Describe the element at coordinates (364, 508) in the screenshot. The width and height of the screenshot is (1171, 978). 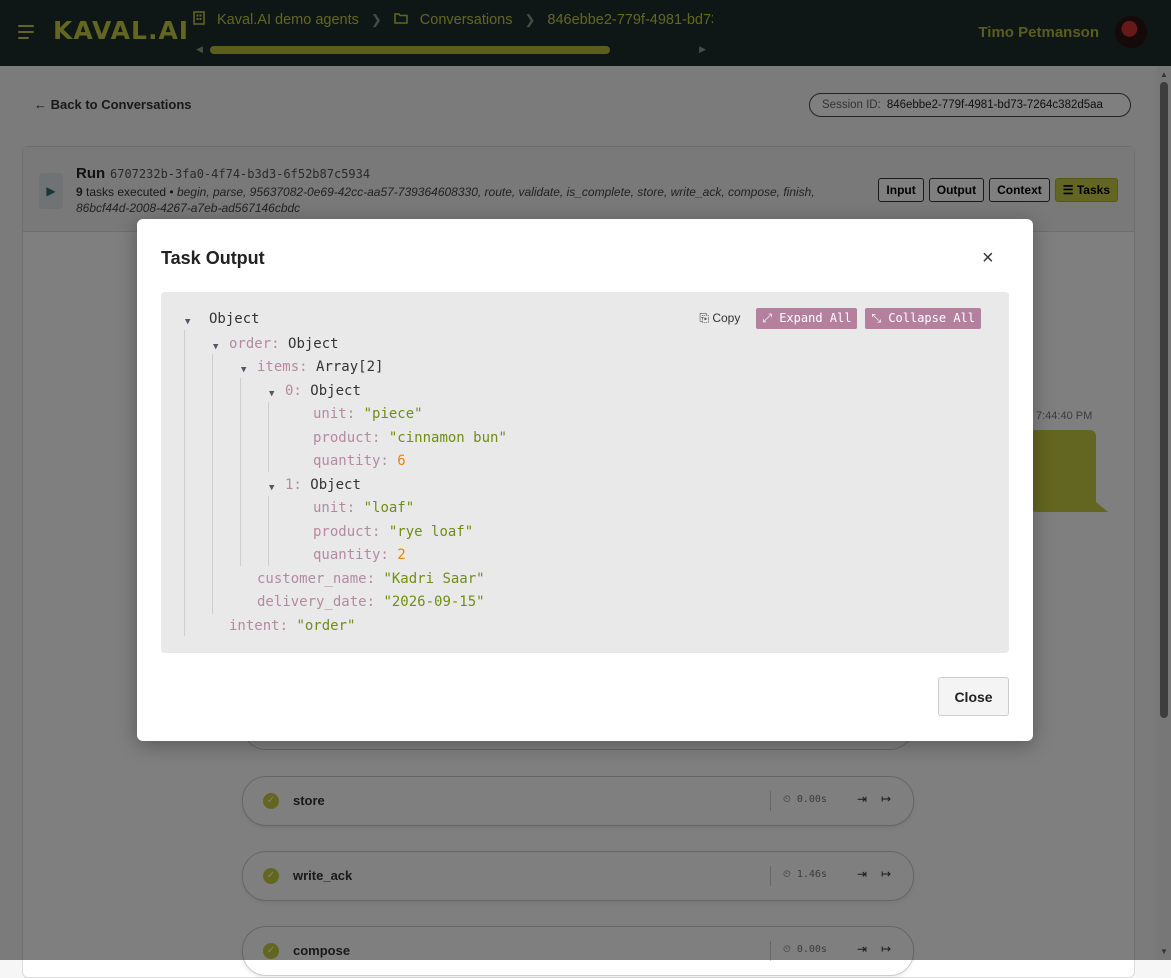
I see `json-item-1-unit: unit: "loaf"` at that location.